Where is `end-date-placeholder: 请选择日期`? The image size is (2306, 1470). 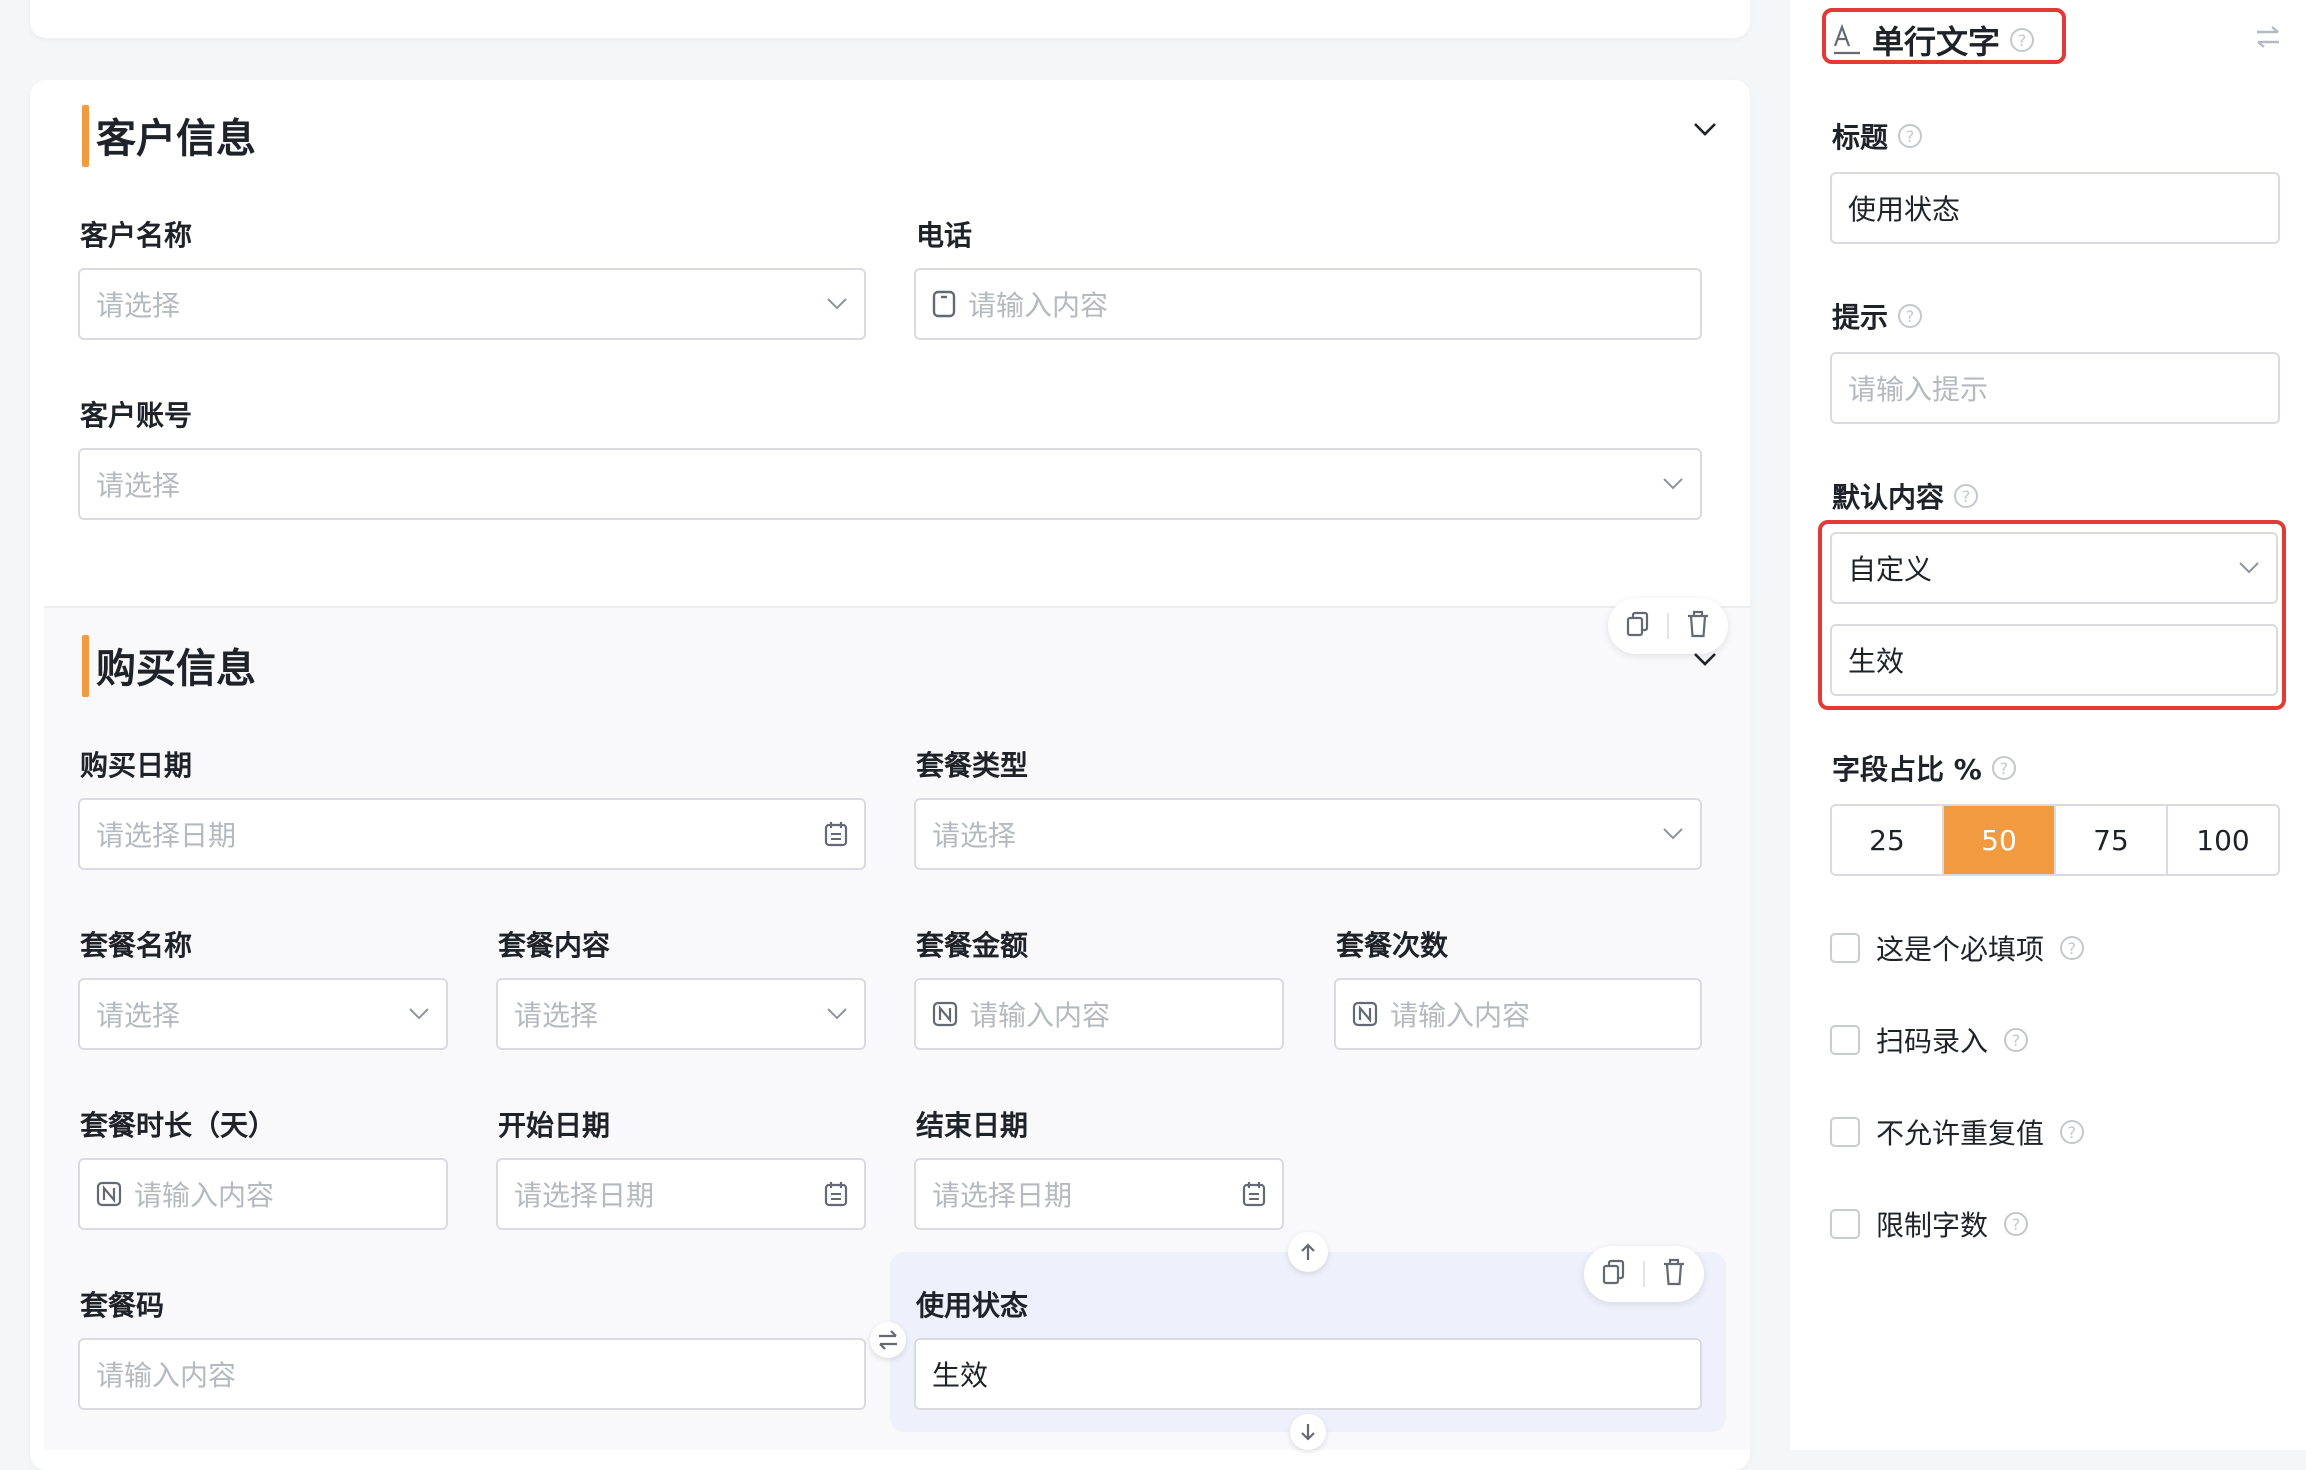 end-date-placeholder: 请选择日期 is located at coordinates (1002, 1195).